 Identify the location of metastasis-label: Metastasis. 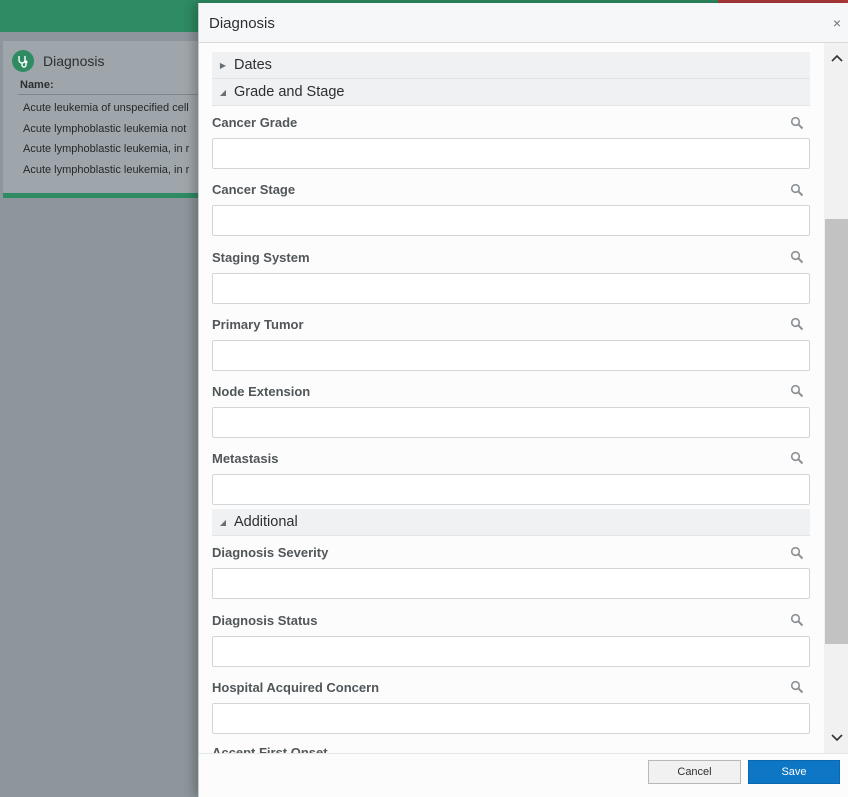
(245, 458).